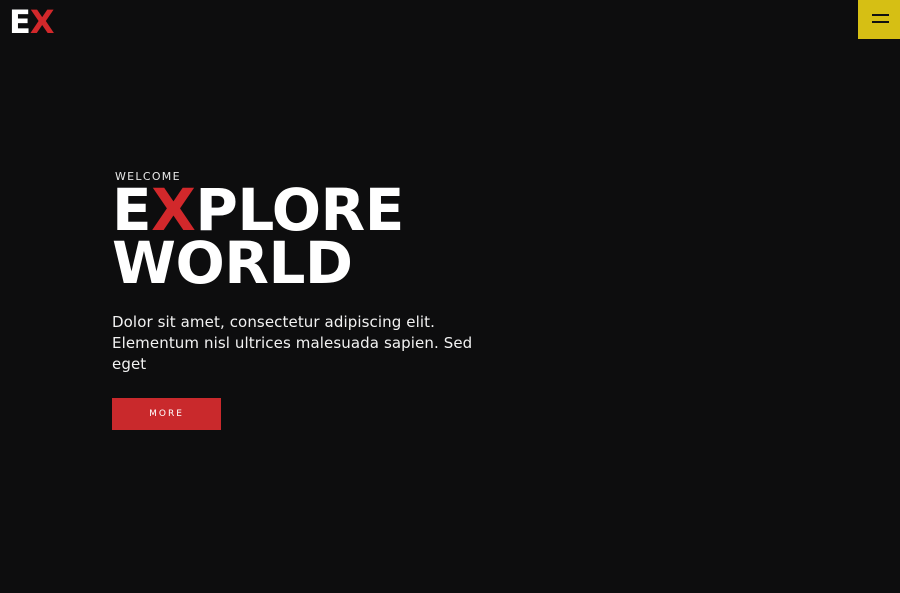 The height and width of the screenshot is (593, 900). Describe the element at coordinates (42, 22) in the screenshot. I see `logo-letter-x: X` at that location.